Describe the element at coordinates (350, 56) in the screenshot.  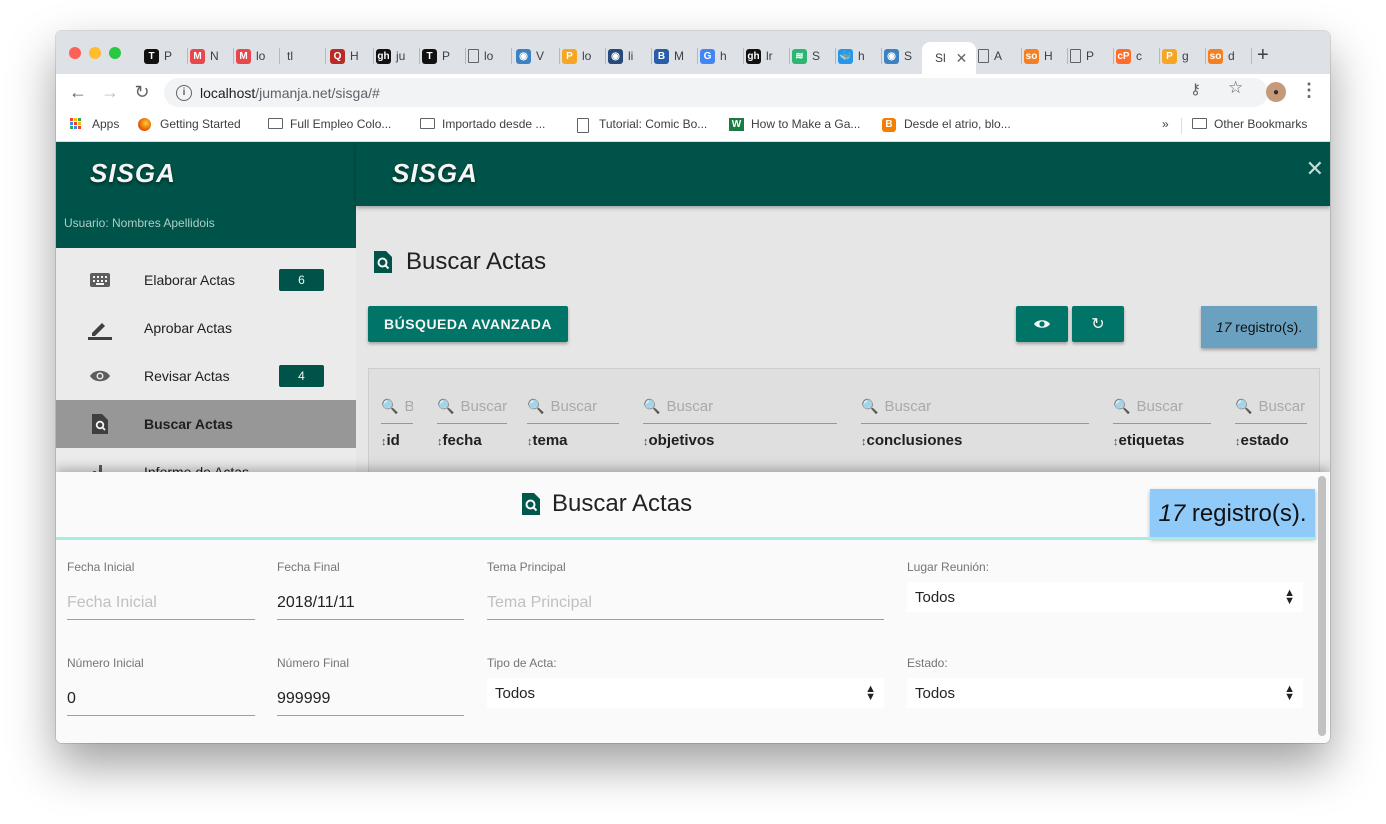
I see `browser-tab: QH` at that location.